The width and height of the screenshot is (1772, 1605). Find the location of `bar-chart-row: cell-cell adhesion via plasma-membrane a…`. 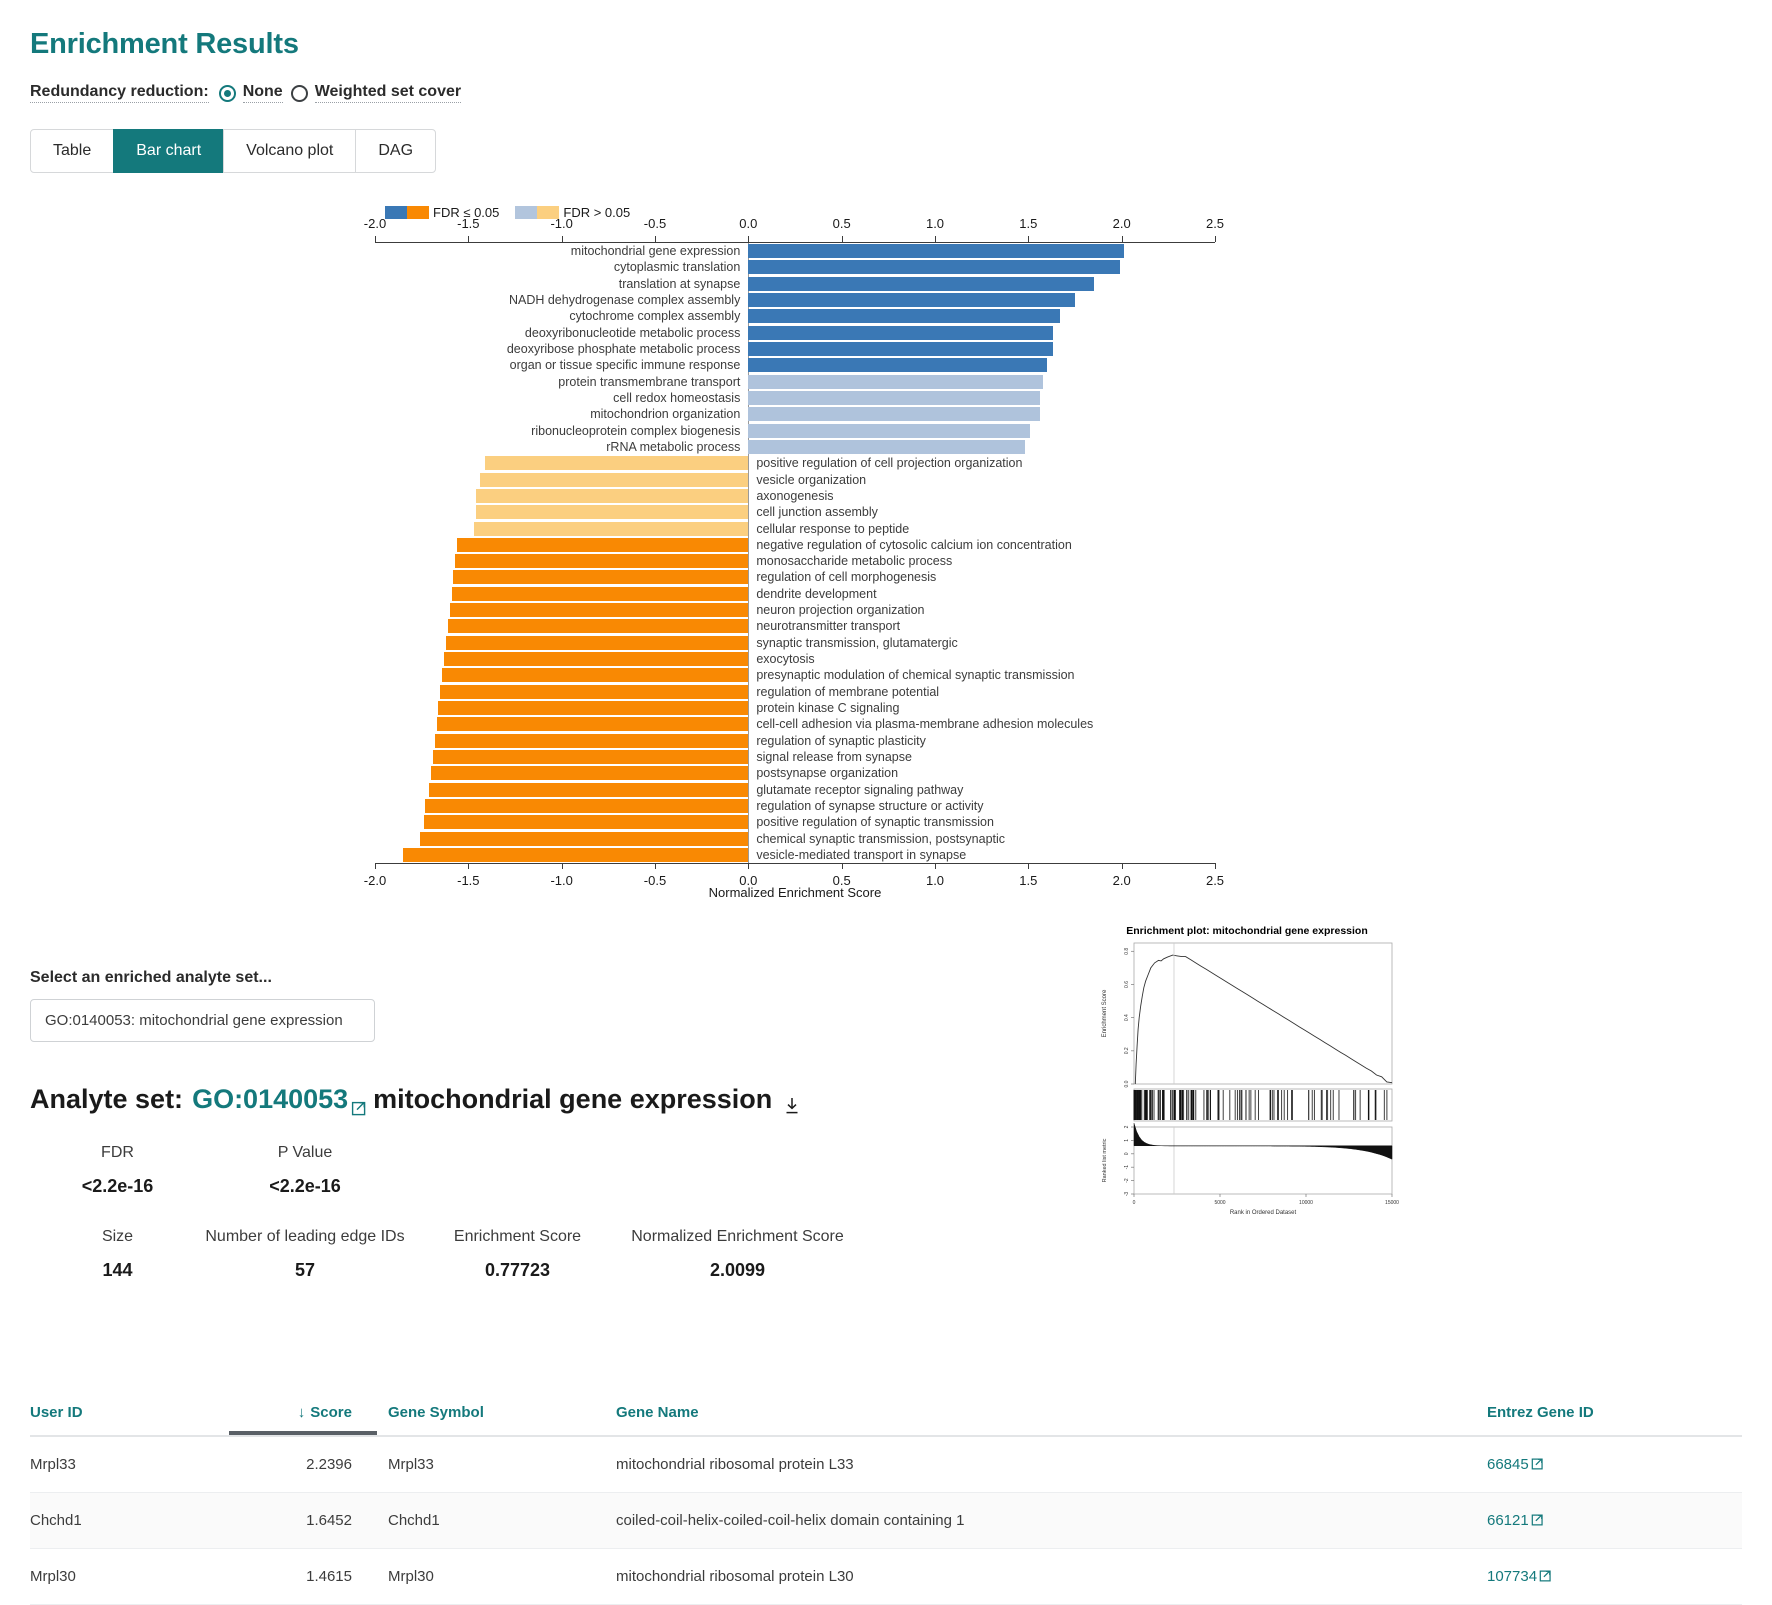

bar-chart-row: cell-cell adhesion via plasma-membrane a… is located at coordinates (764, 724).